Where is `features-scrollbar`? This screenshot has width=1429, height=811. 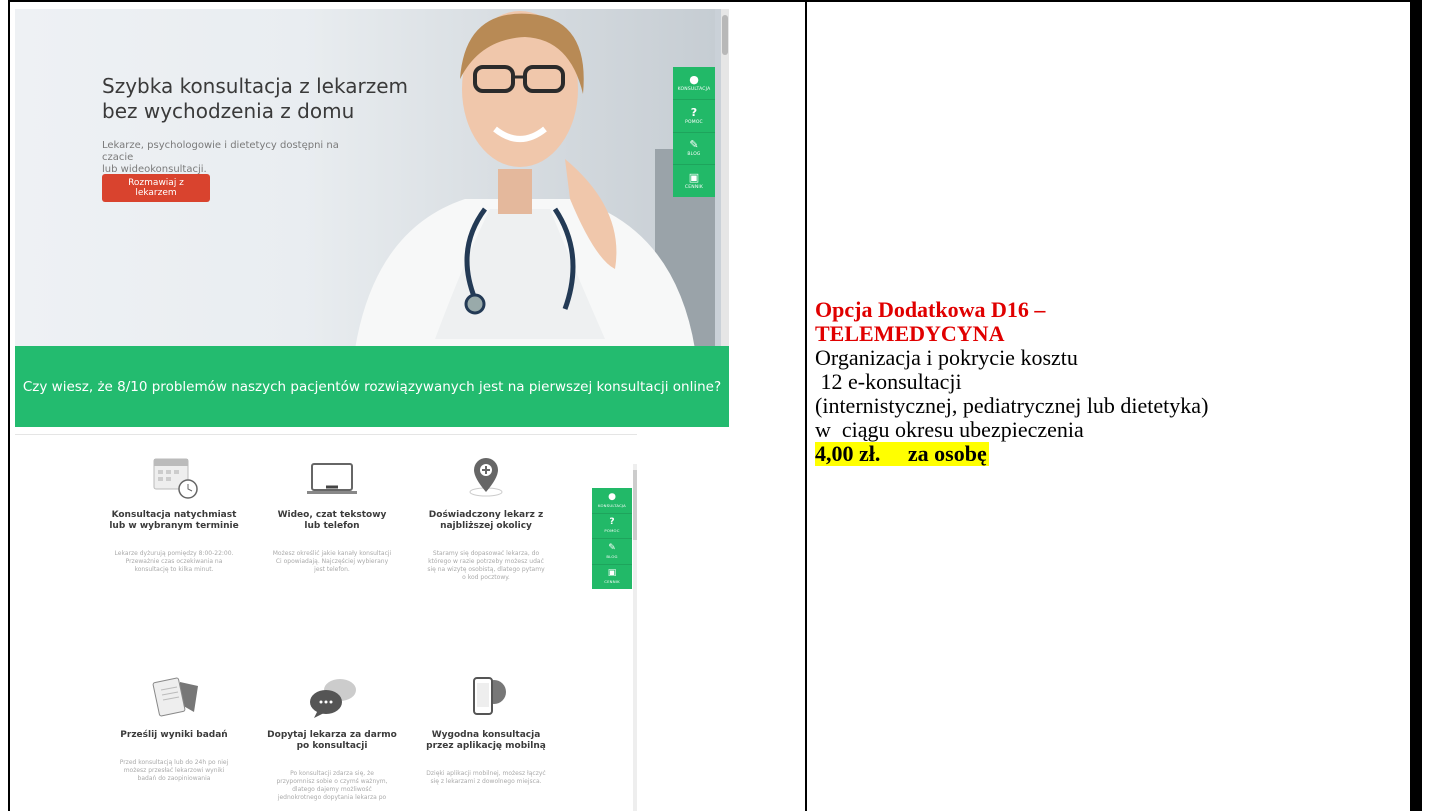
features-scrollbar is located at coordinates (635, 637).